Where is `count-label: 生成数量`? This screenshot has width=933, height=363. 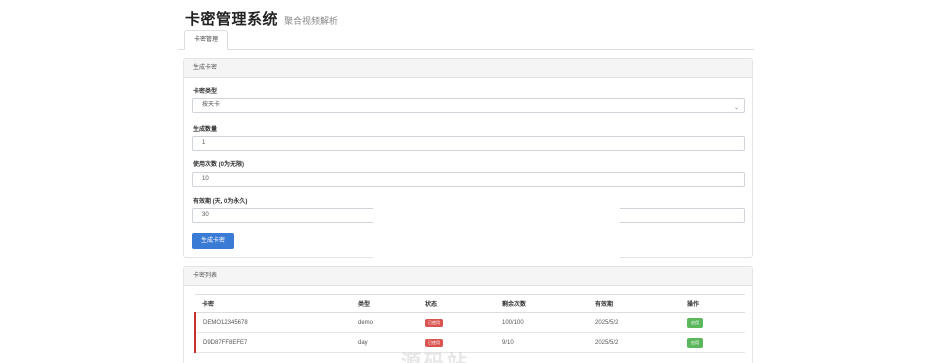
count-label: 生成数量 is located at coordinates (205, 130).